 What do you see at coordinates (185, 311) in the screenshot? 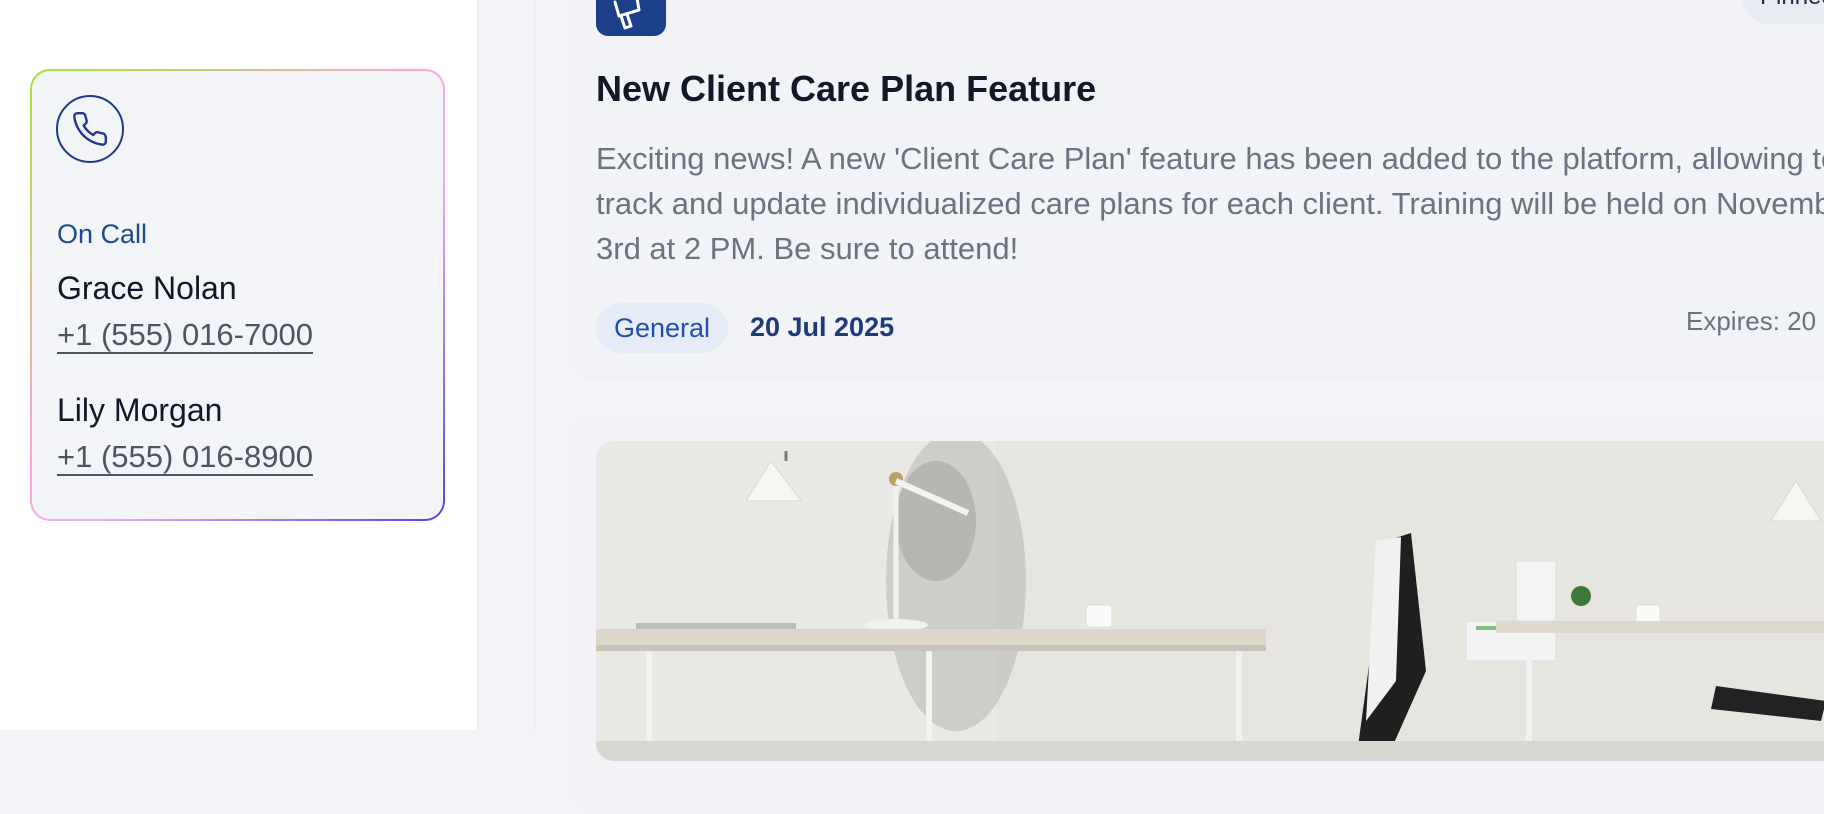
I see `on-call-contact: Grace Nolan +1 (555) 016-7000` at bounding box center [185, 311].